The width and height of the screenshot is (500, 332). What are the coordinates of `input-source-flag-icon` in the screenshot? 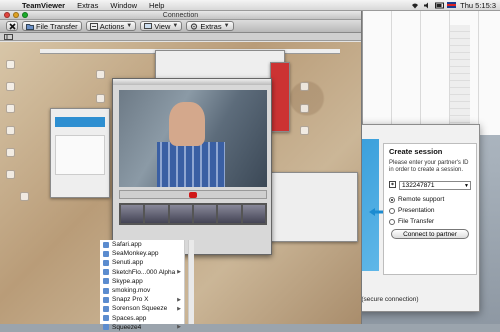 It's located at (452, 5).